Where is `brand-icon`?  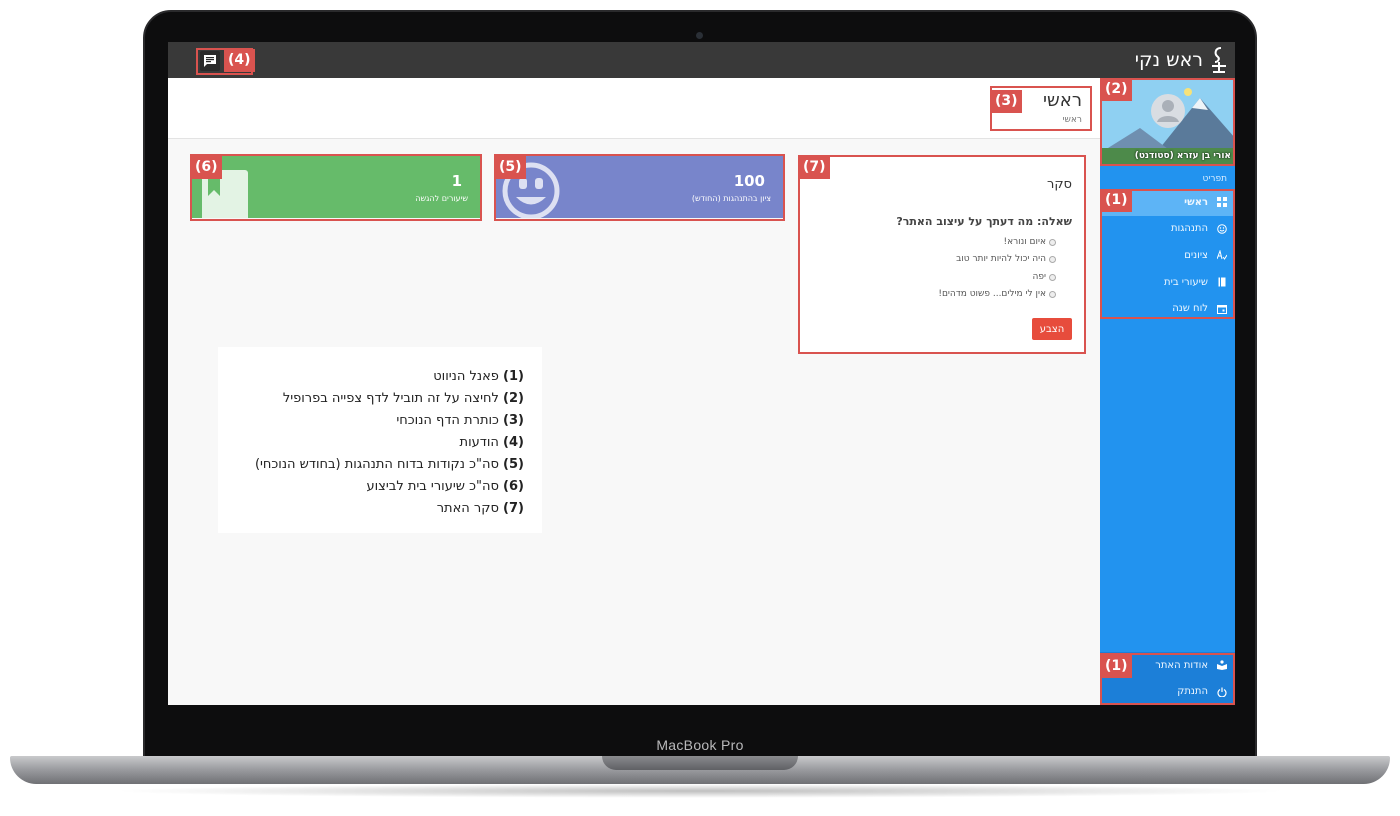 brand-icon is located at coordinates (1219, 60).